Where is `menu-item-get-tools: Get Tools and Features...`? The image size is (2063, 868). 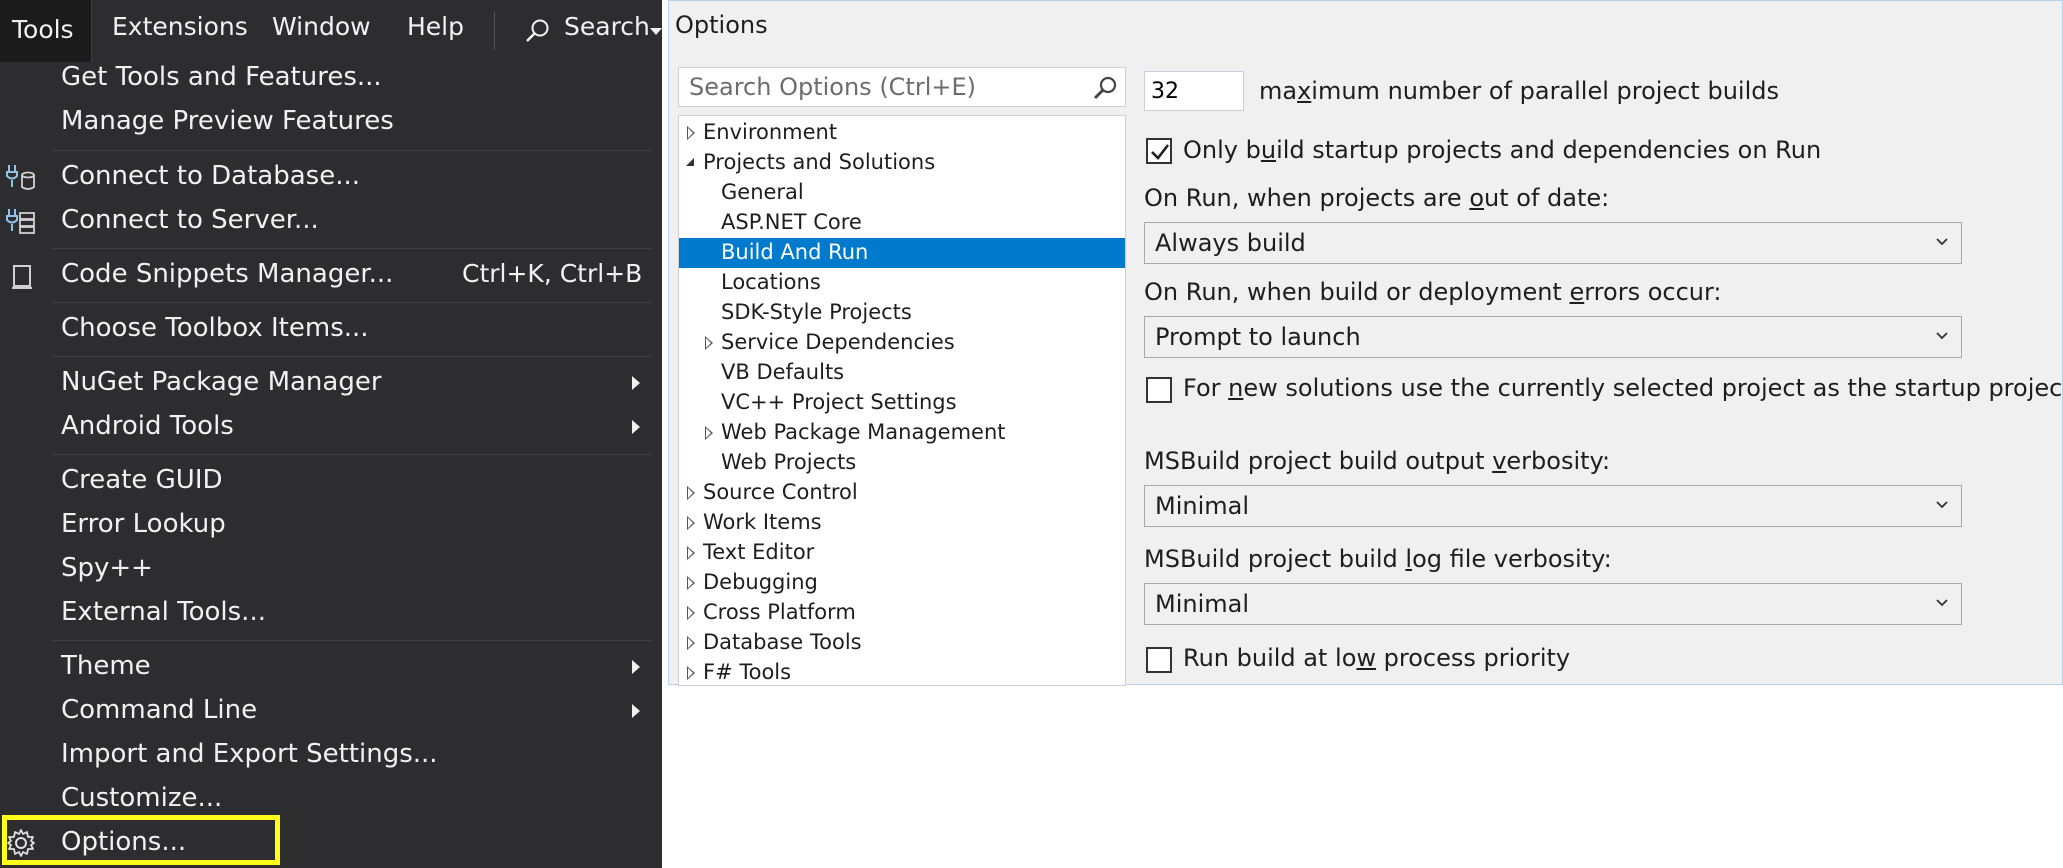 menu-item-get-tools: Get Tools and Features... is located at coordinates (331, 78).